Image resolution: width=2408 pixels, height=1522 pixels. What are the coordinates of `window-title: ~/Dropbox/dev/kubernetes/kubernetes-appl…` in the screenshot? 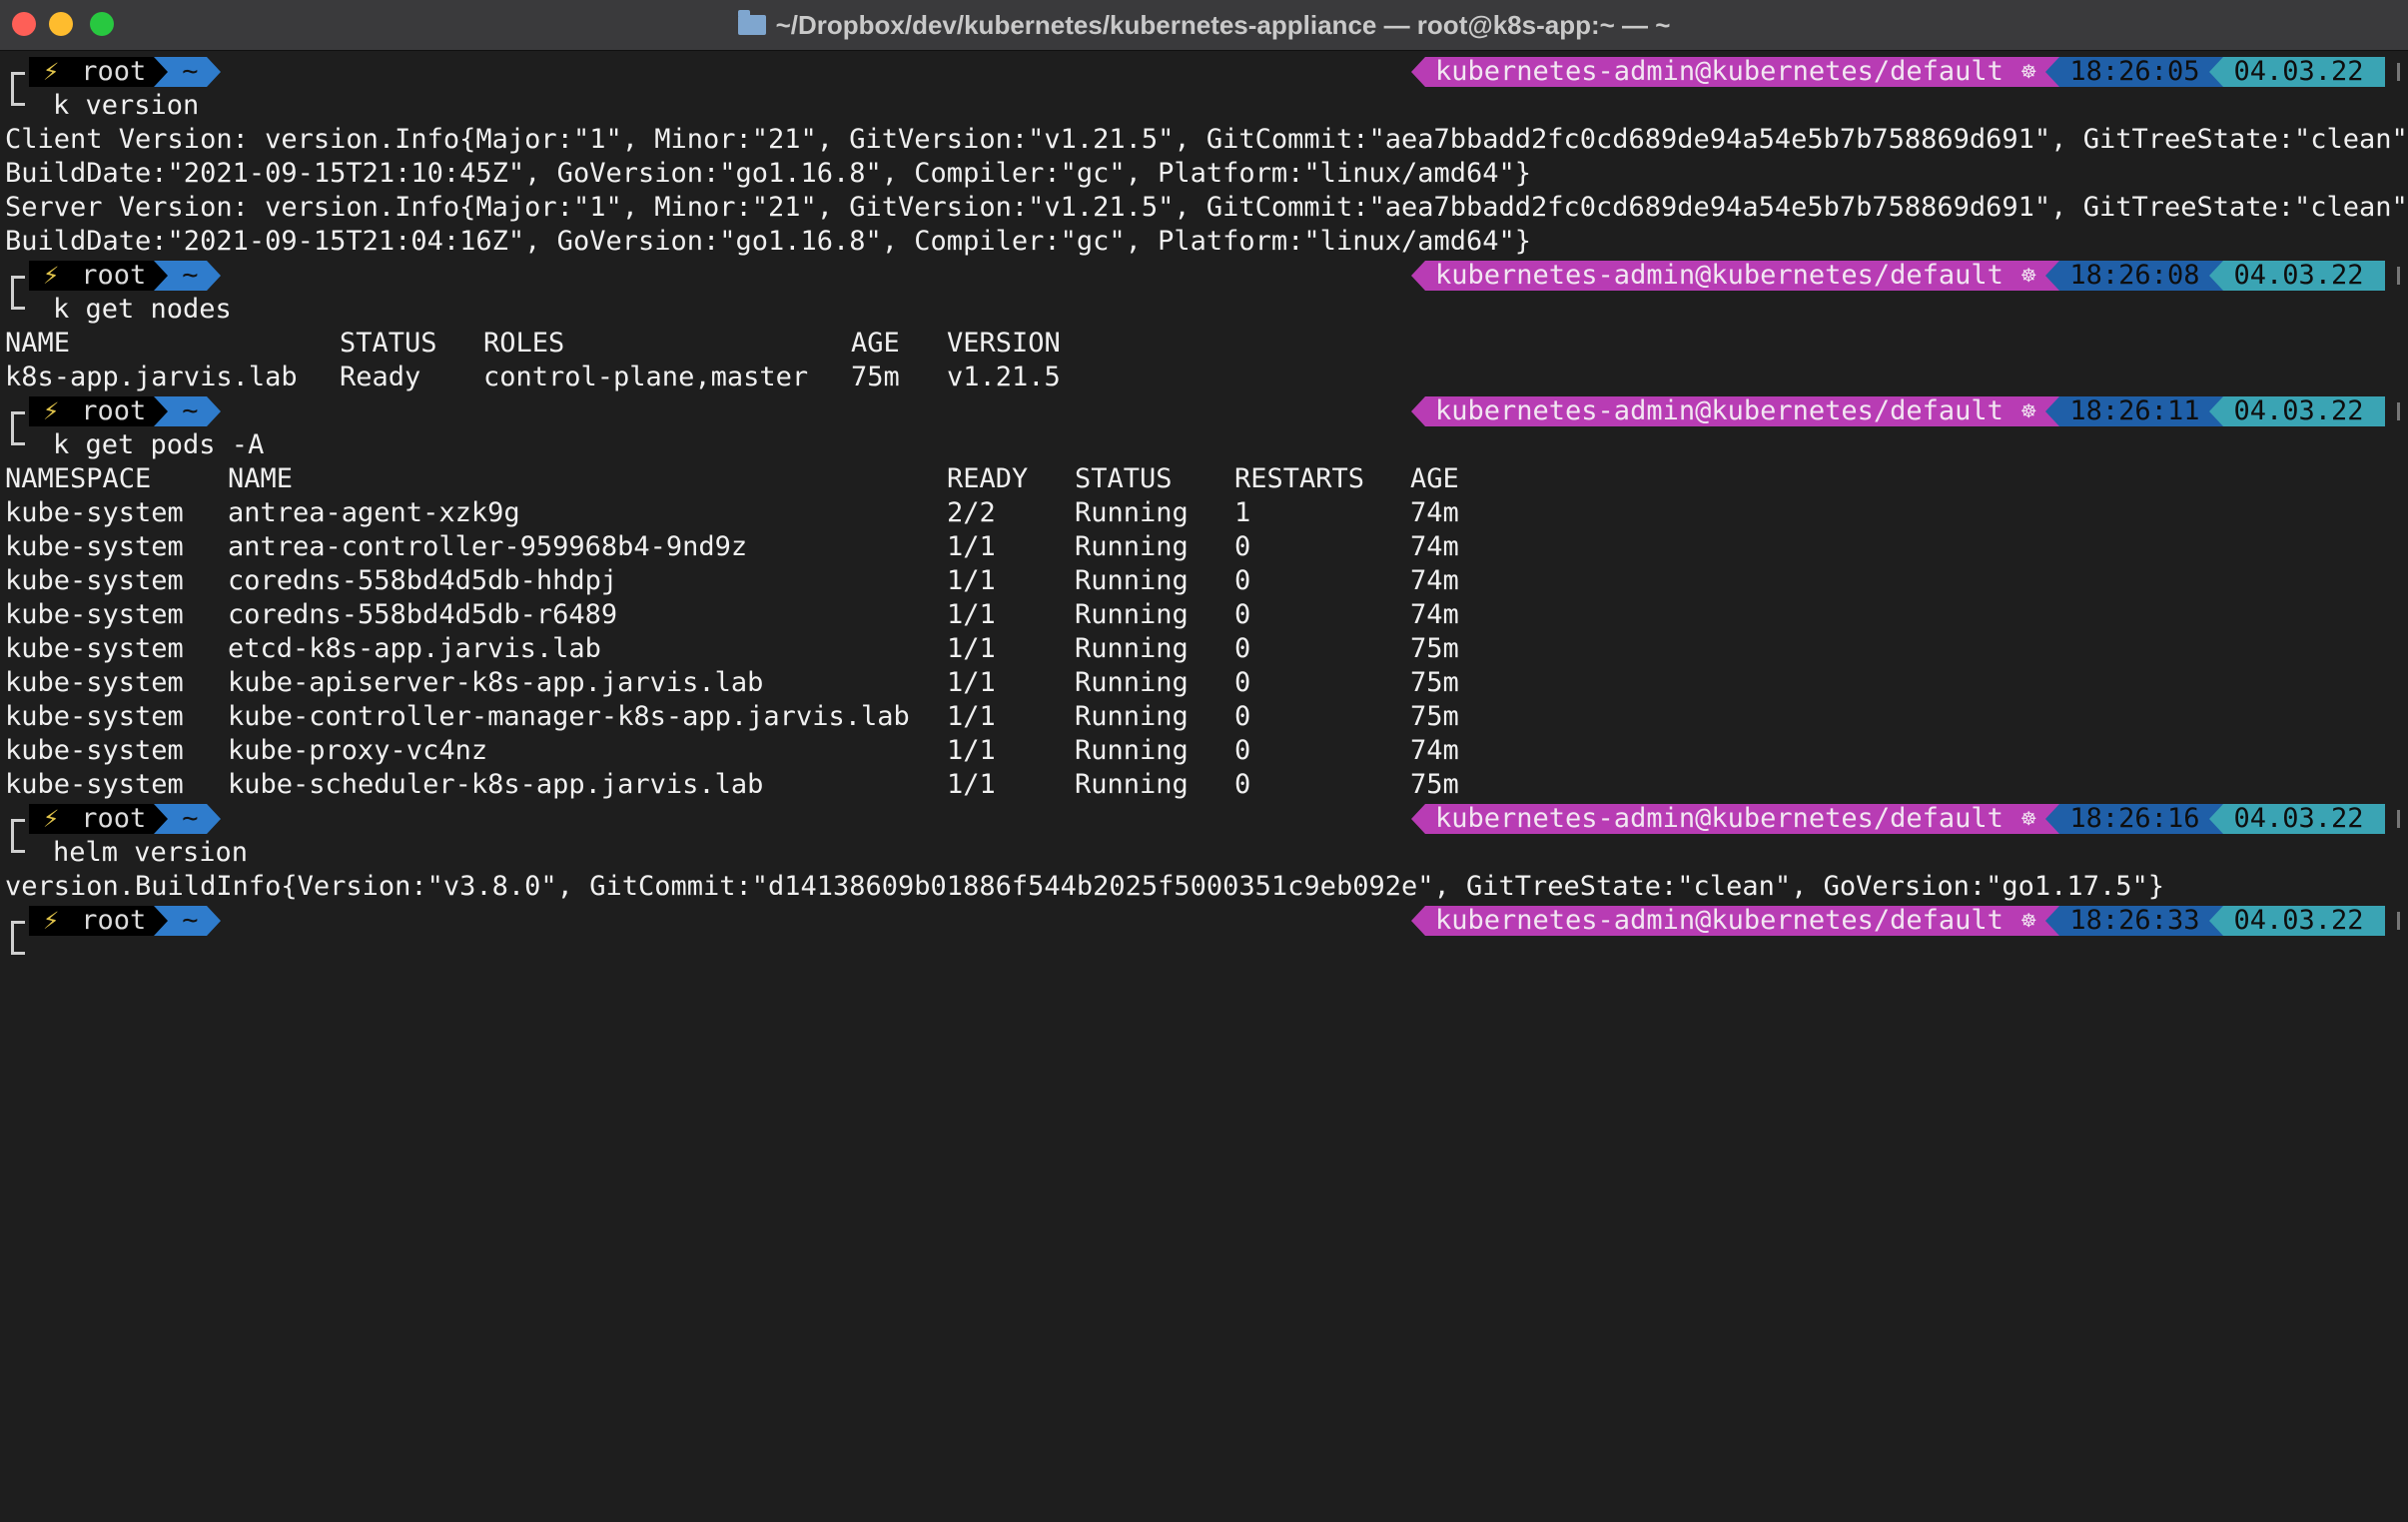 It's located at (1223, 24).